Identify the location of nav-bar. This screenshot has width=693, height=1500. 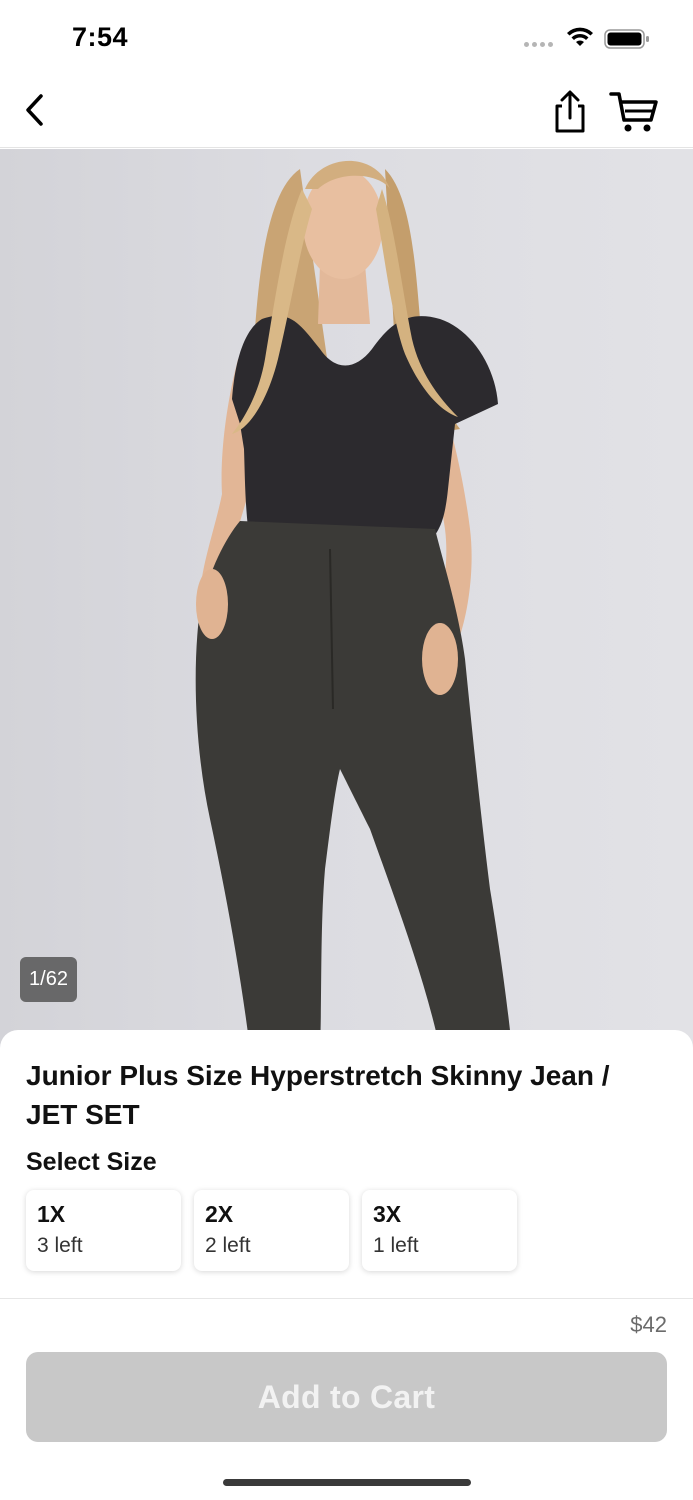
(346, 112).